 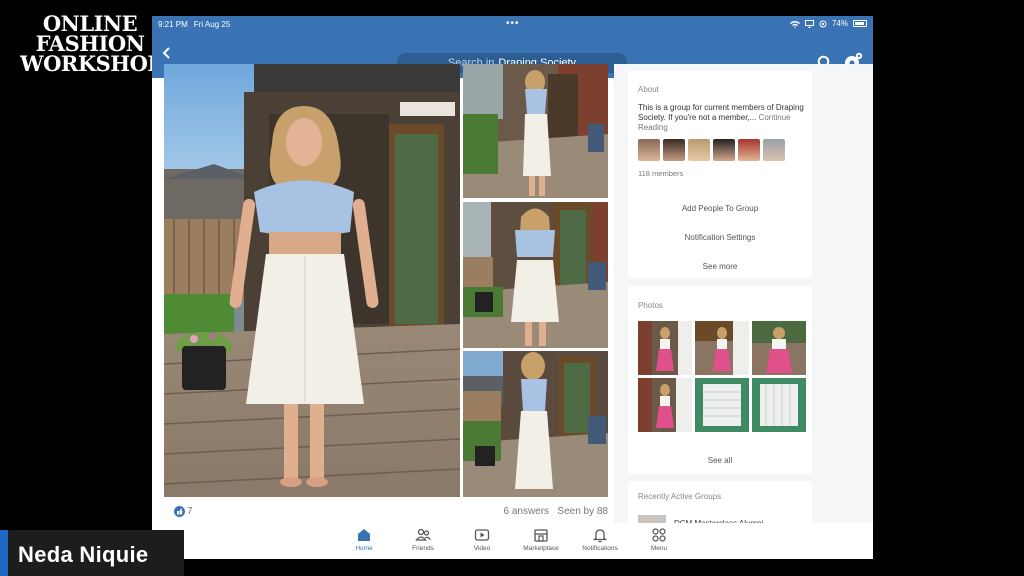 I want to click on multitask-dots-icon: •••, so click(x=513, y=23).